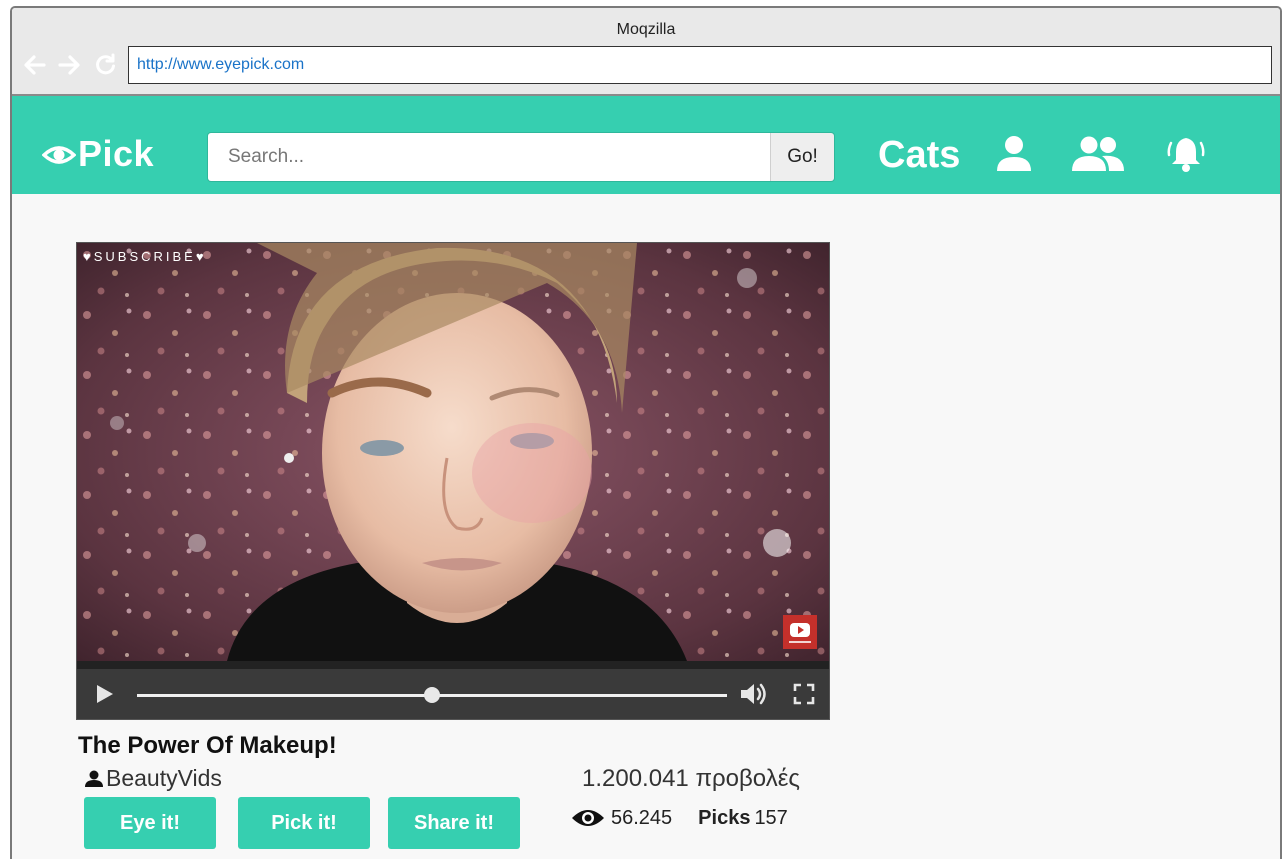  Describe the element at coordinates (802, 157) in the screenshot. I see `search-go-button: Go!` at that location.